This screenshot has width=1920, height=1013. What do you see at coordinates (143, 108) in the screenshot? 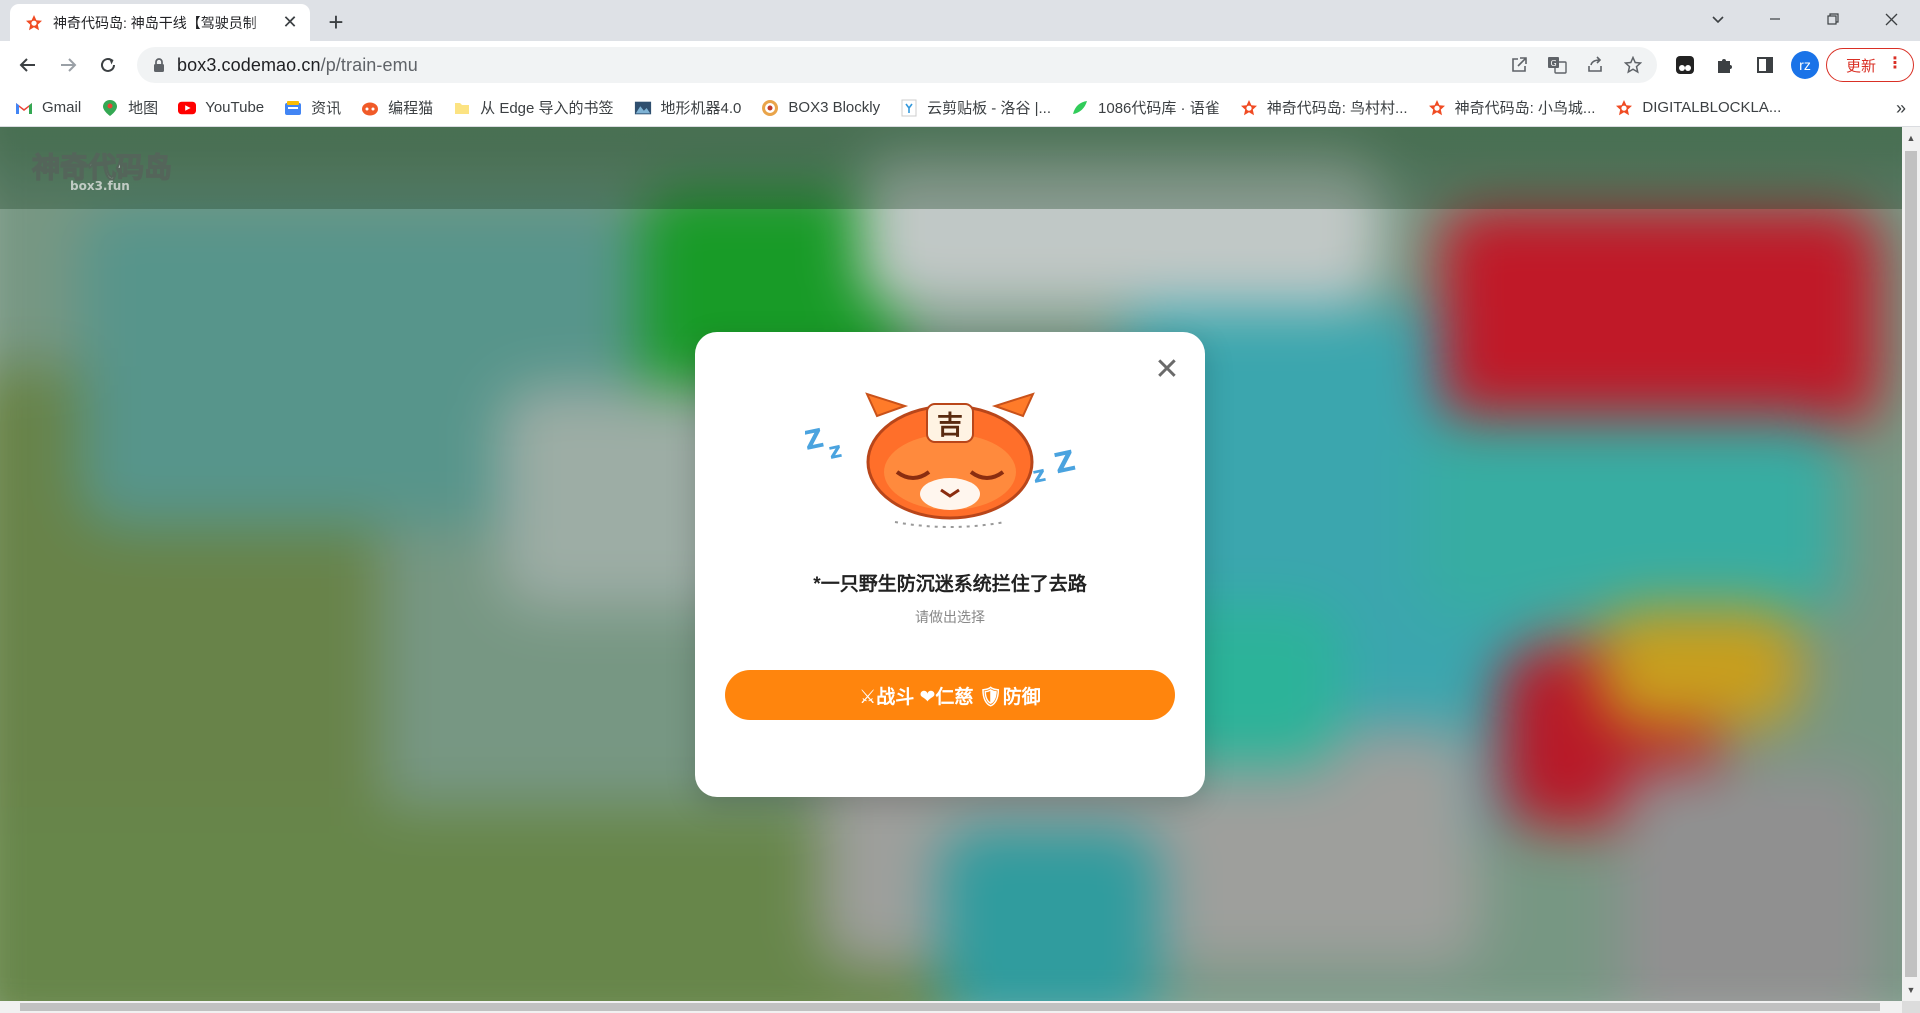
I see `bookmark-label: 地图` at bounding box center [143, 108].